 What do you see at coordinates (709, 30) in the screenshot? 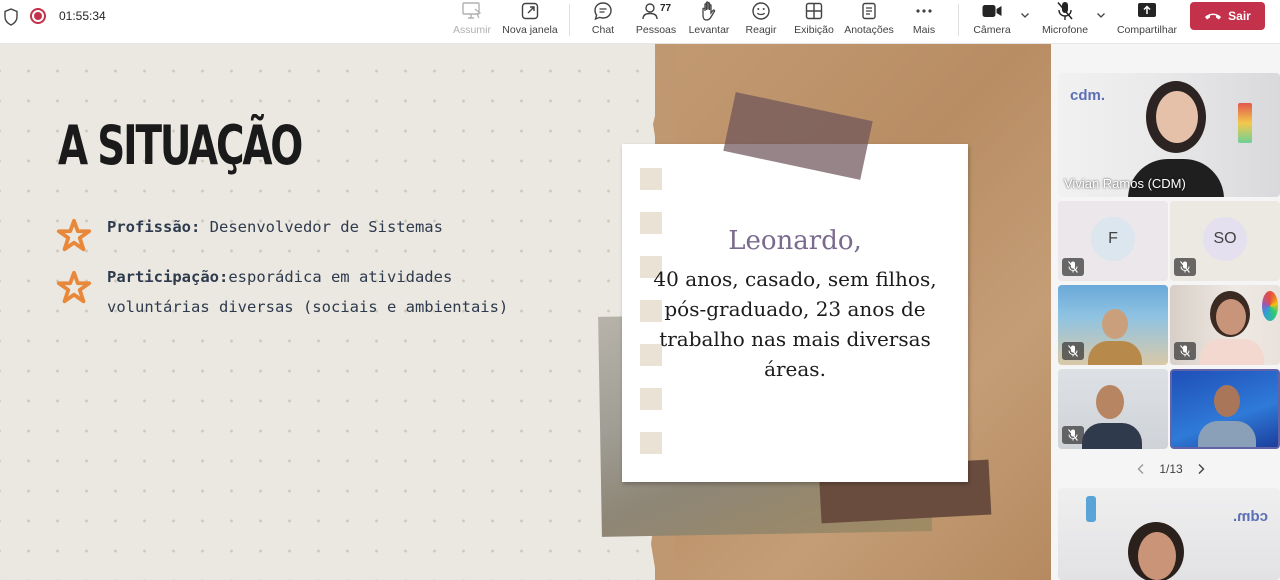
I see `levantar-label: Levantar` at bounding box center [709, 30].